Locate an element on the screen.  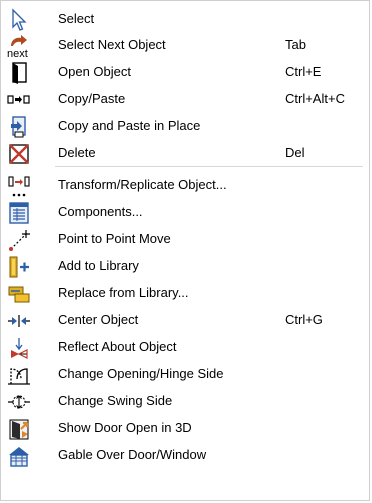
menu-separator is located at coordinates (209, 166).